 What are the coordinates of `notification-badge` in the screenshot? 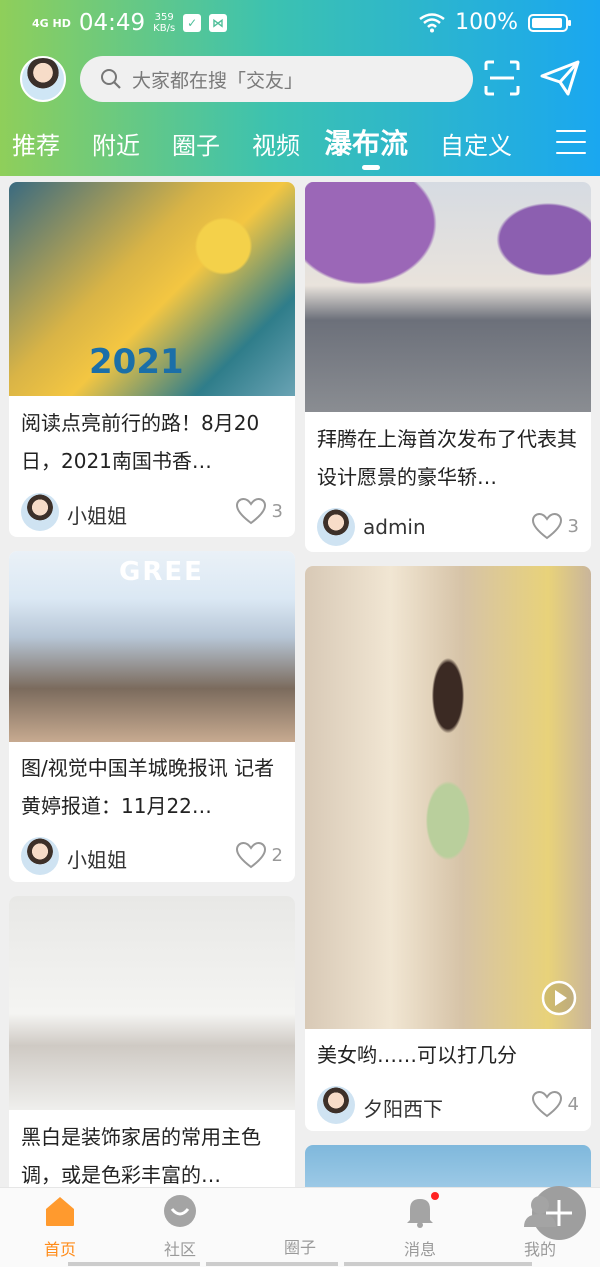 It's located at (435, 1196).